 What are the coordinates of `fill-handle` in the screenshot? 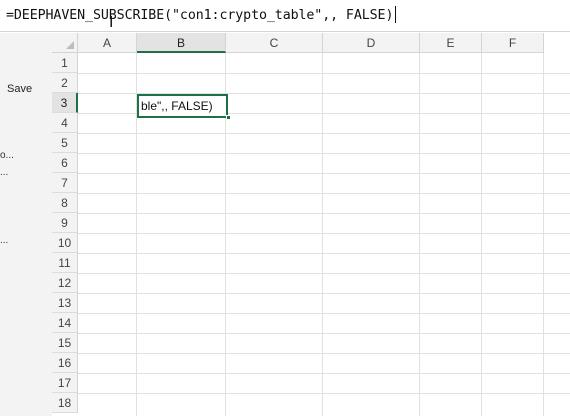 It's located at (228, 117).